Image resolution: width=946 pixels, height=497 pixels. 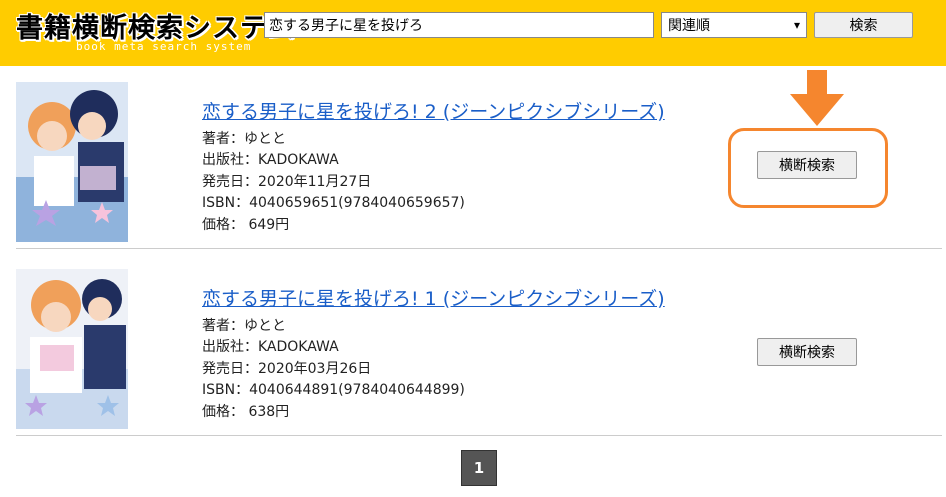 I want to click on sort-selected-value: 関連順, so click(x=689, y=26).